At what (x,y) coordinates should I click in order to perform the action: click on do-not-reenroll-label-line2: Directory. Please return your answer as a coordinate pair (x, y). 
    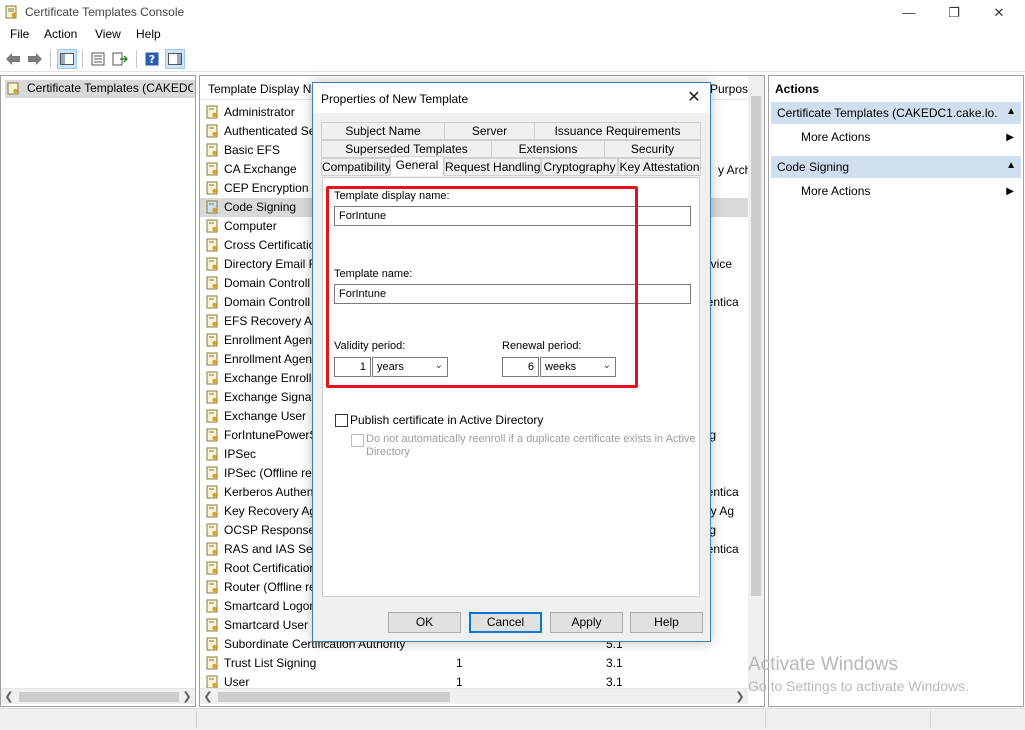
    Looking at the image, I should click on (388, 452).